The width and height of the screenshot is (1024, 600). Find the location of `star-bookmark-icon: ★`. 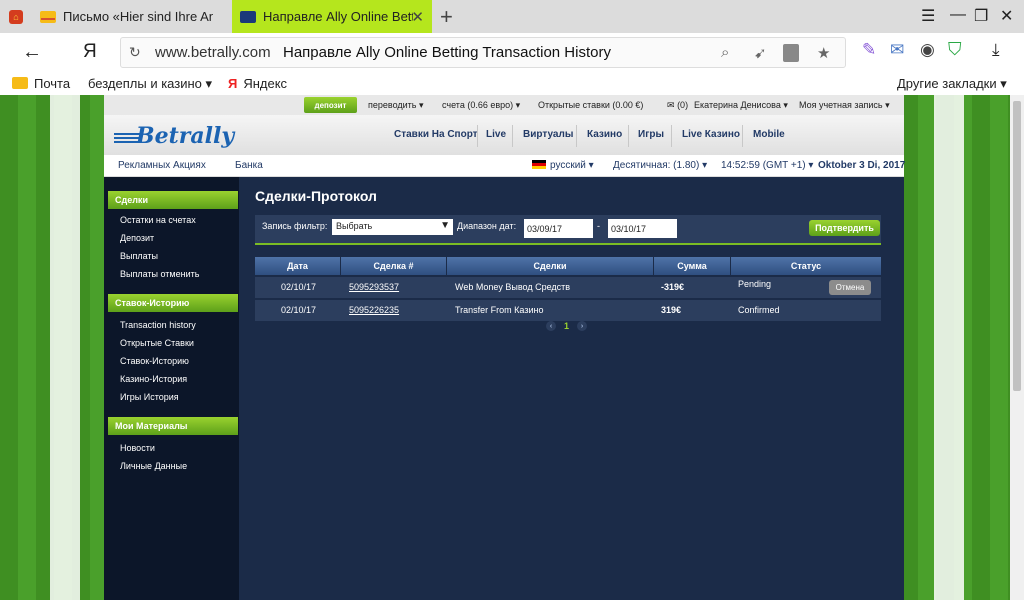

star-bookmark-icon: ★ is located at coordinates (823, 53).